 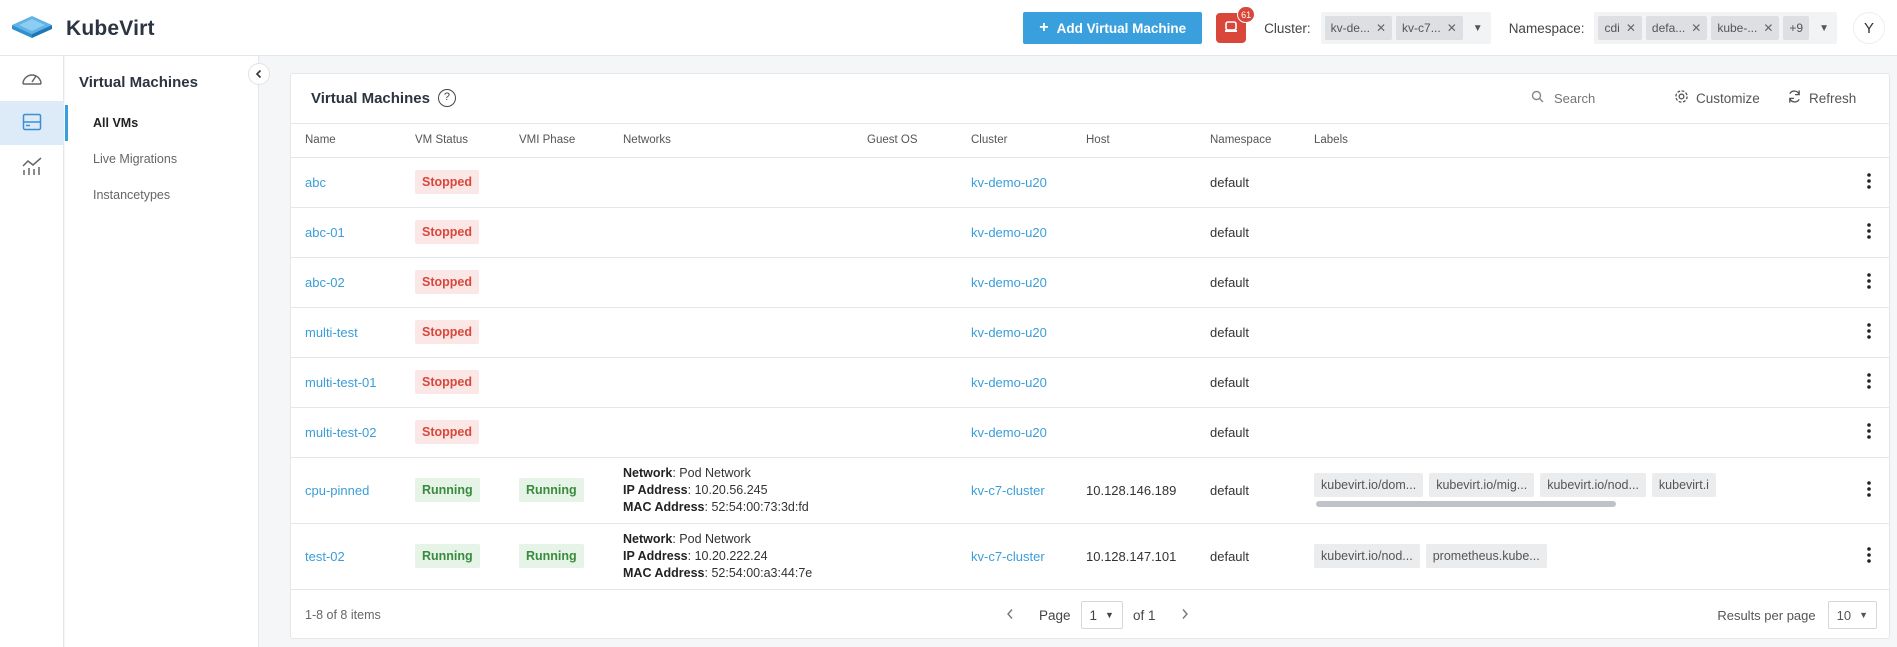 What do you see at coordinates (325, 282) in the screenshot?
I see `vm-name-link: abc-02` at bounding box center [325, 282].